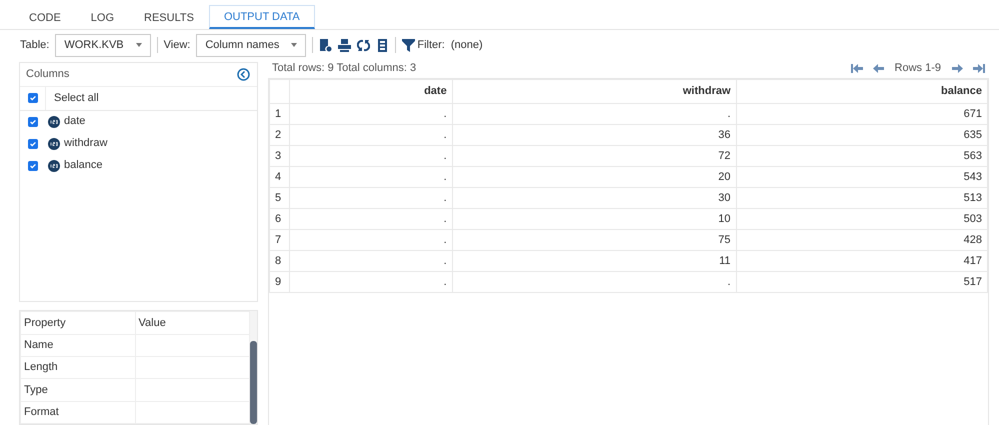 This screenshot has width=999, height=425. What do you see at coordinates (280, 114) in the screenshot?
I see `row-number: 1` at bounding box center [280, 114].